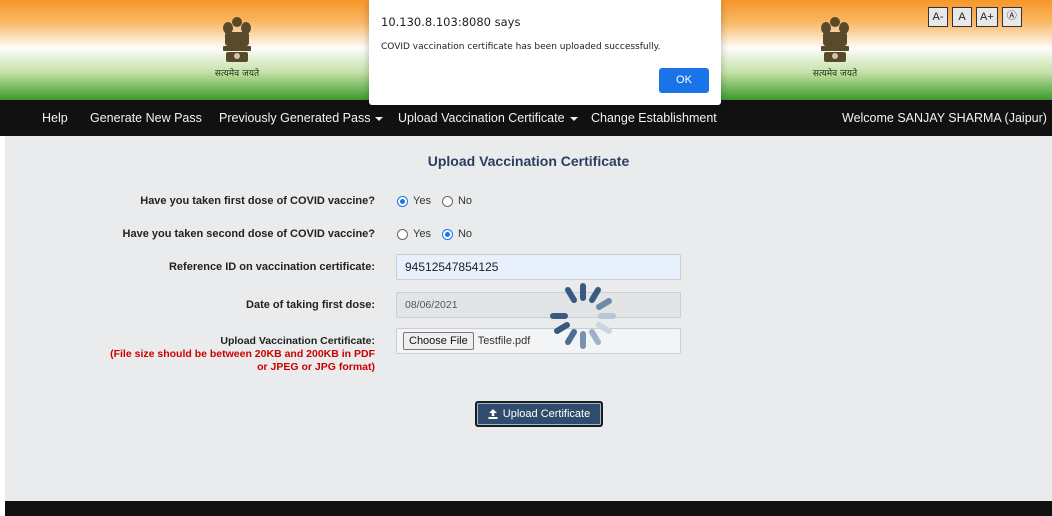 The width and height of the screenshot is (1052, 516). I want to click on nav-label: Change Establishment, so click(654, 118).